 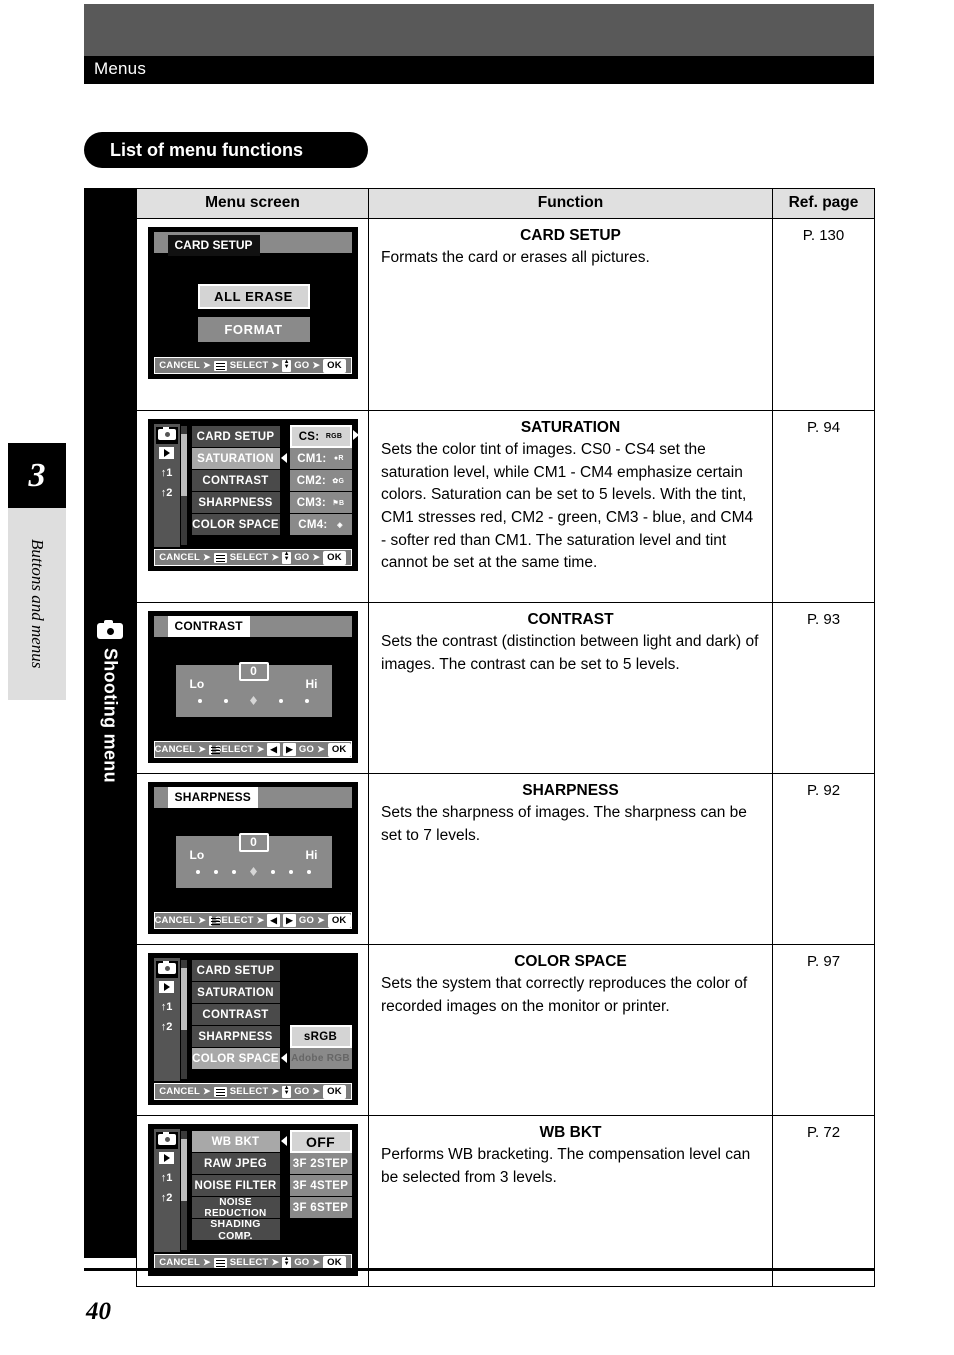 I want to click on function-title: WB BKT, so click(x=570, y=1132).